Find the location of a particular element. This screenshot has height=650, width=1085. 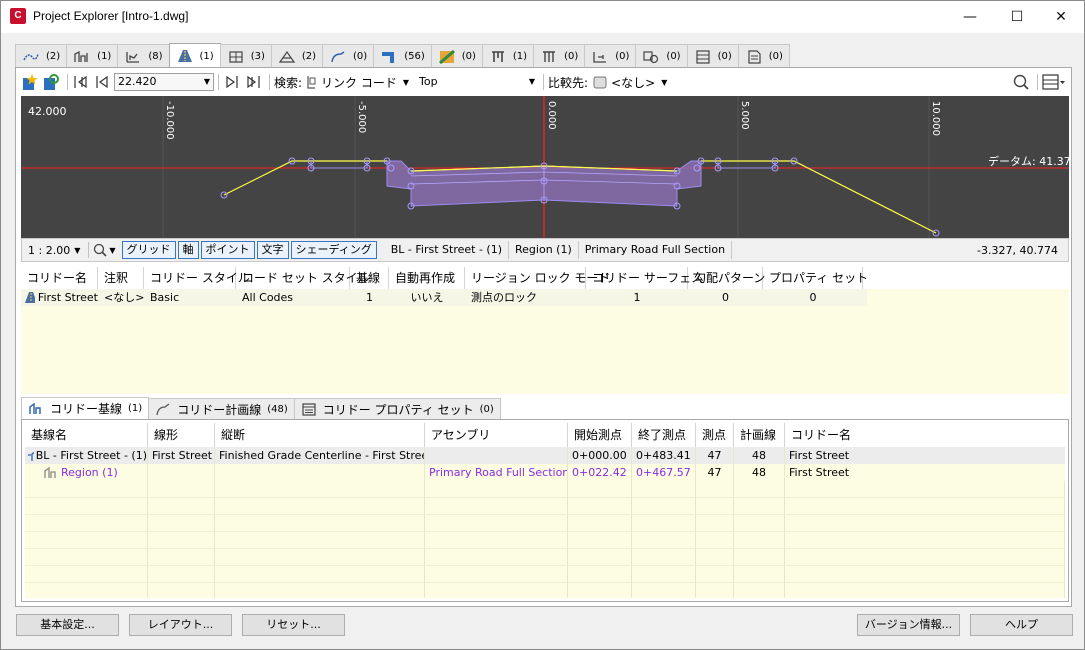

previous-station-icon is located at coordinates (102, 82).